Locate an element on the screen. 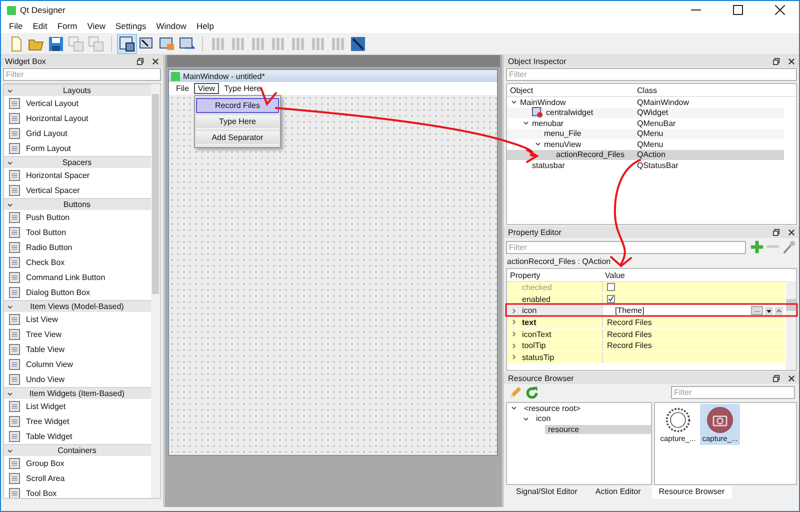 The height and width of the screenshot is (512, 800). tree-item: icon is located at coordinates (543, 419).